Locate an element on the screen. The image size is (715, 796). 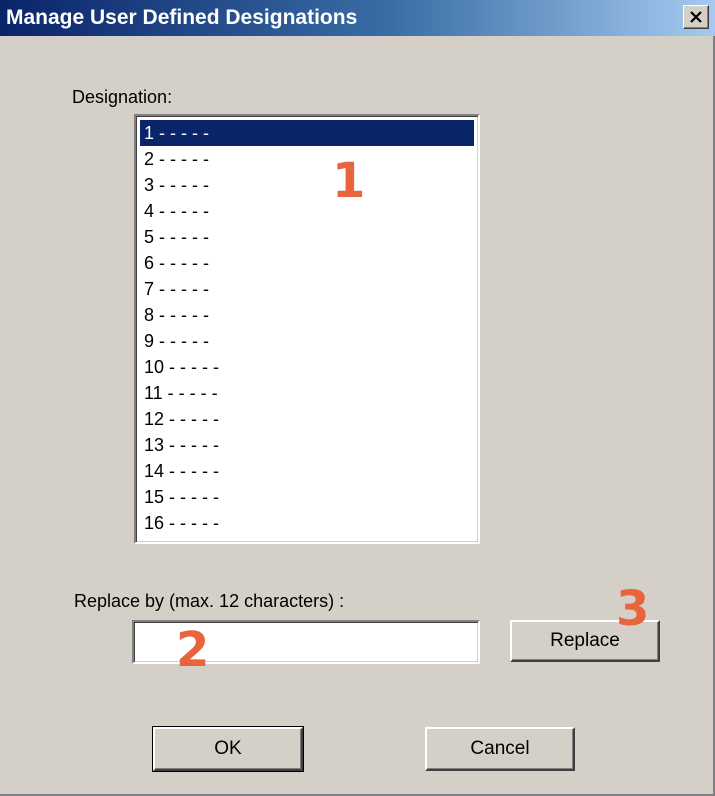
close-button is located at coordinates (696, 17).